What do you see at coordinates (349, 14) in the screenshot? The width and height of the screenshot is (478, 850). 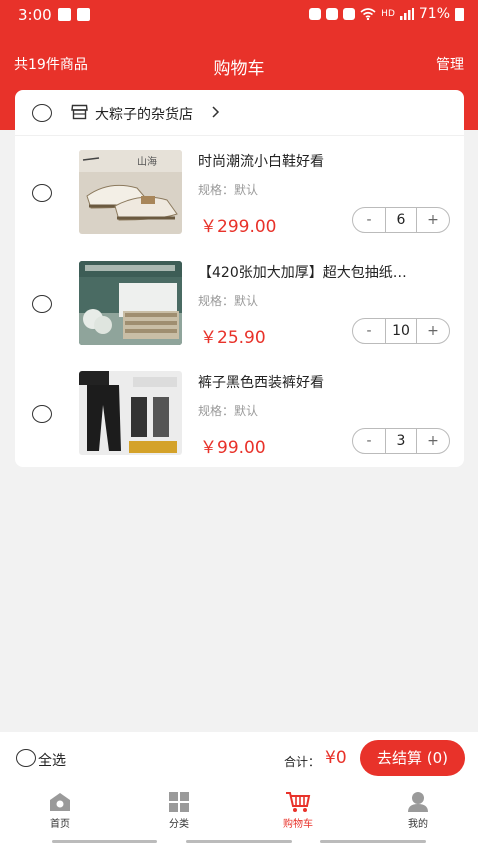 I see `mute-icon` at bounding box center [349, 14].